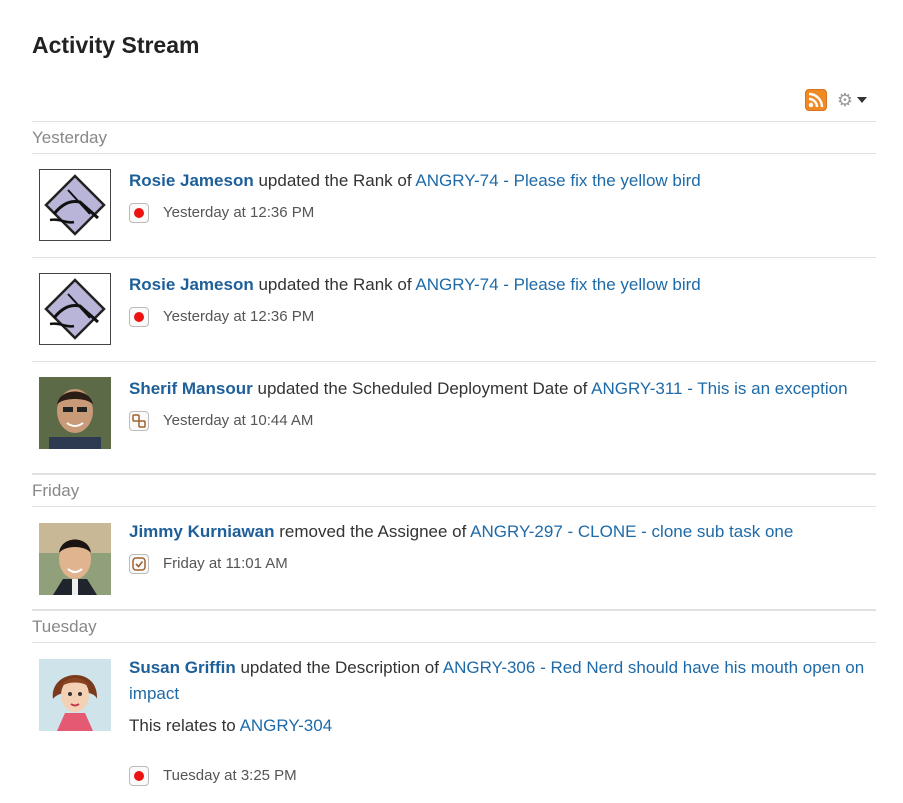  I want to click on rss-feed-icon, so click(815, 100).